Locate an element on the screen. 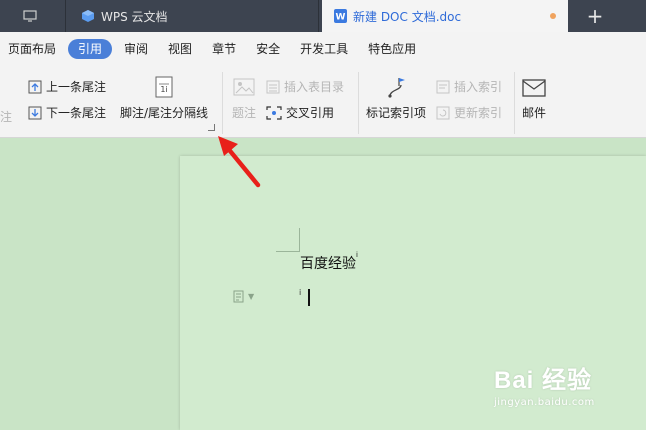 The height and width of the screenshot is (430, 646). menu-special-apps: 特色应用 is located at coordinates (392, 49).